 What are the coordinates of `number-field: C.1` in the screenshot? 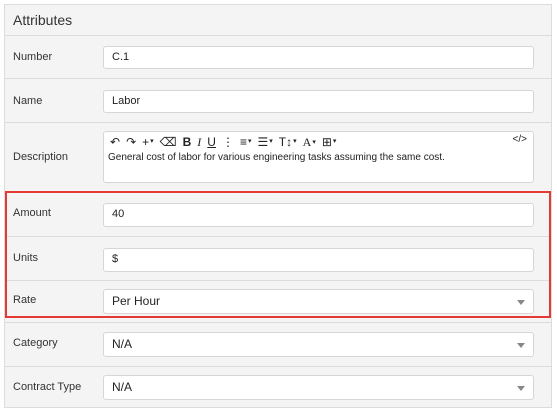 It's located at (318, 57).